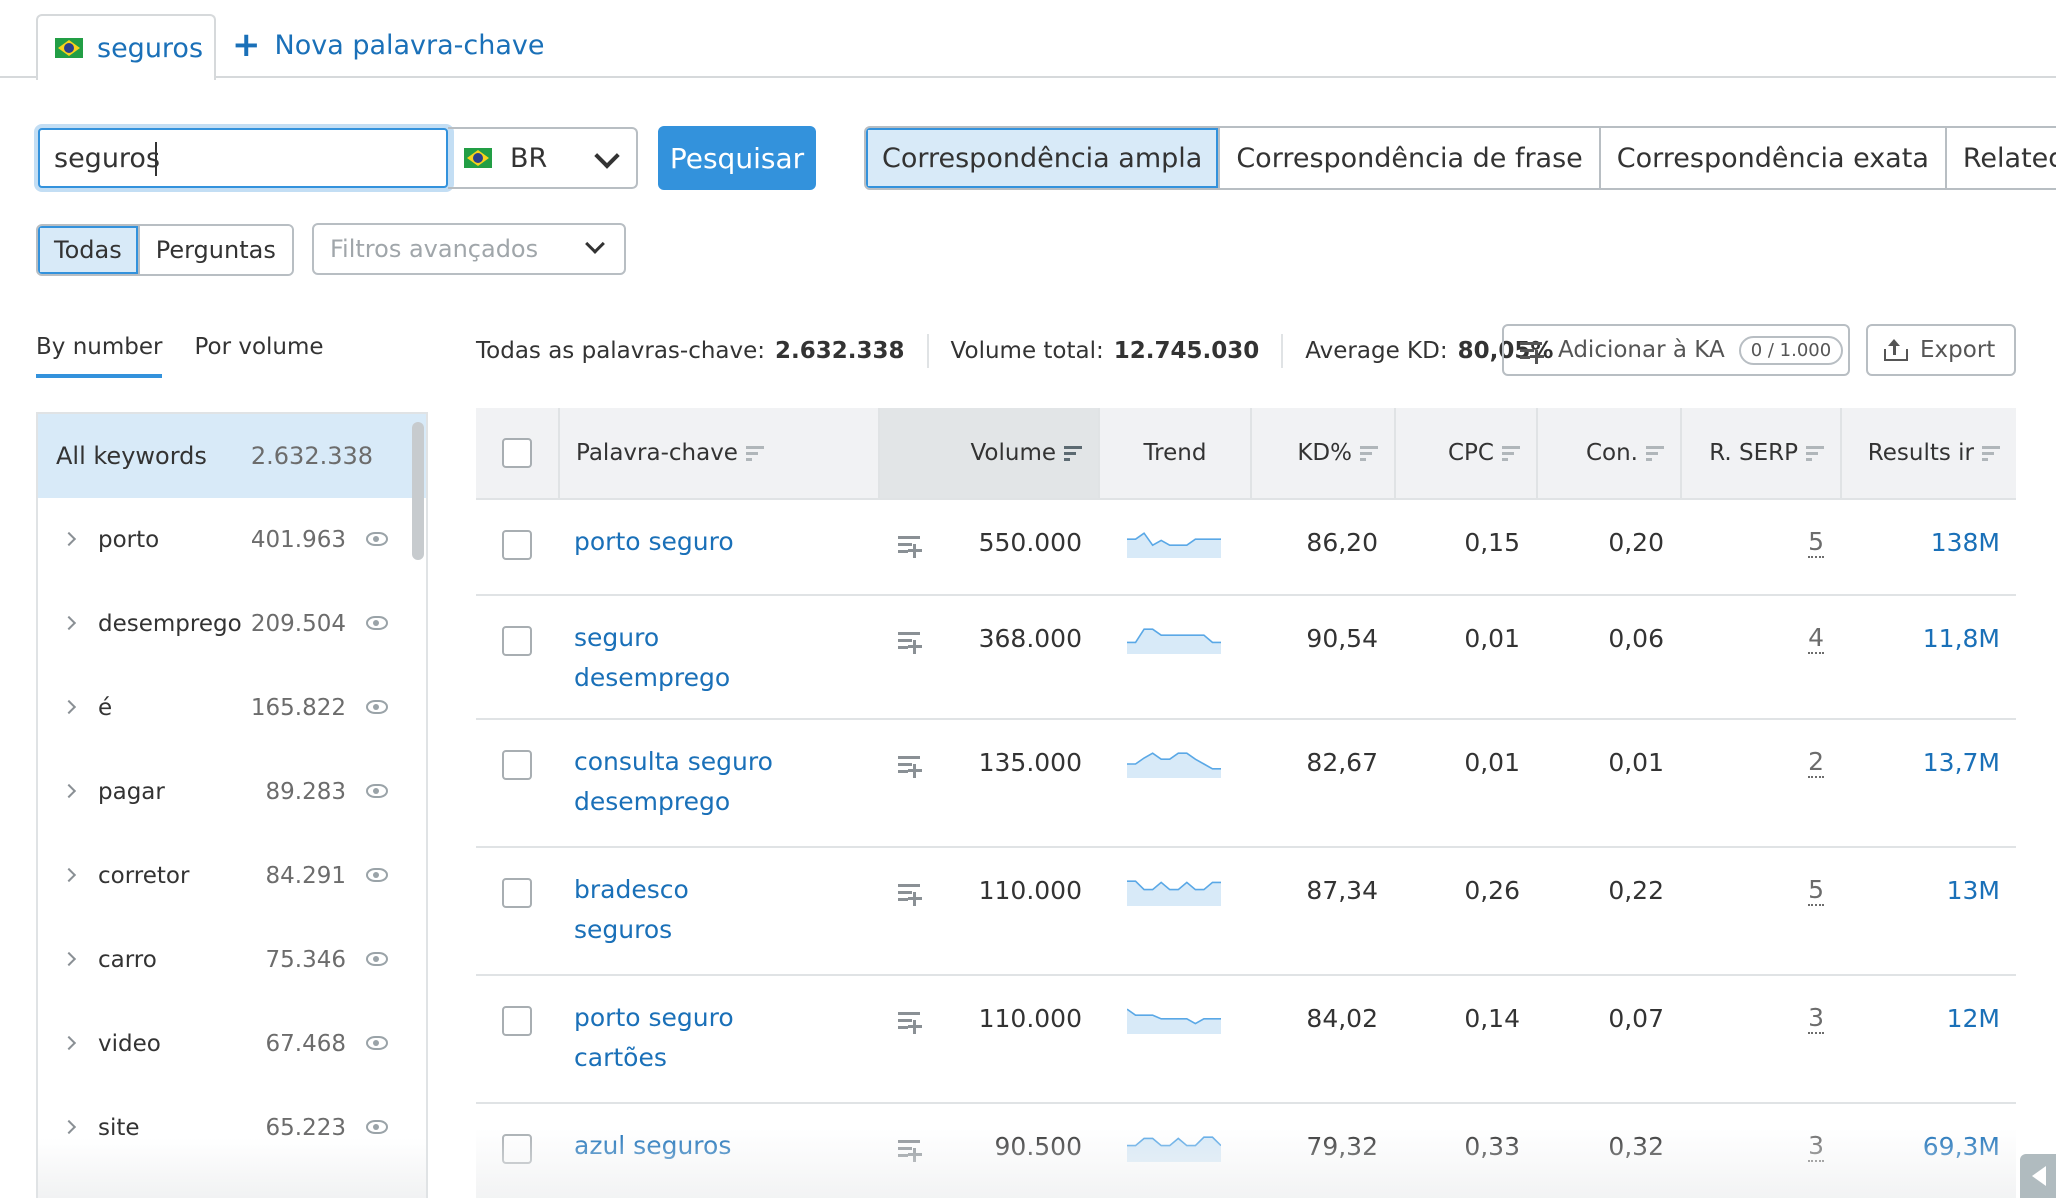  I want to click on group-name: porto, so click(129, 540).